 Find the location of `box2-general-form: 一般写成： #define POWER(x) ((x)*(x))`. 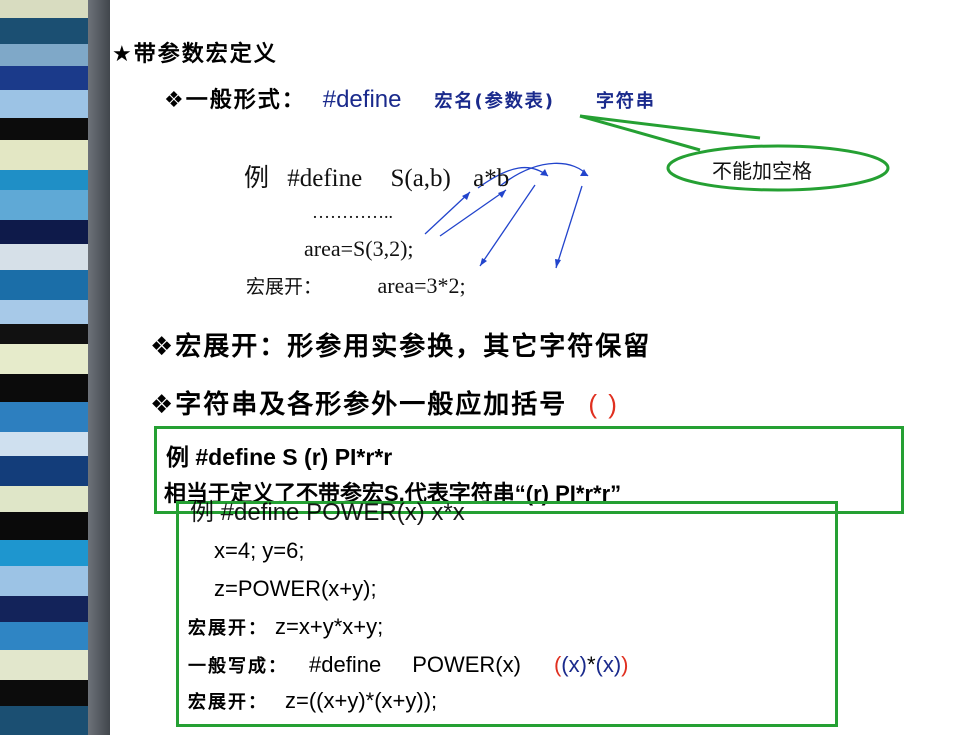

box2-general-form: 一般写成： #define POWER(x) ((x)*(x)) is located at coordinates (408, 665).